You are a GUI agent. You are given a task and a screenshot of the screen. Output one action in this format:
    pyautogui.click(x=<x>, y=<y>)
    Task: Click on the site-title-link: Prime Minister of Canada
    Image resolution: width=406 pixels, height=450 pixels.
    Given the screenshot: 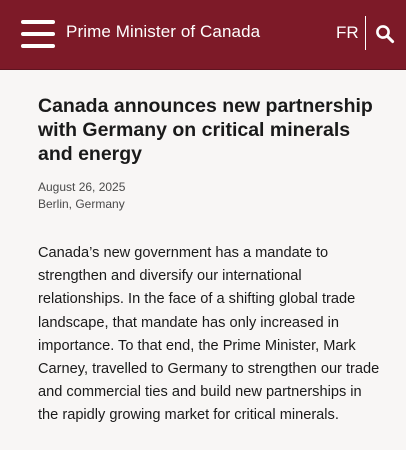 What is the action you would take?
    pyautogui.click(x=163, y=32)
    